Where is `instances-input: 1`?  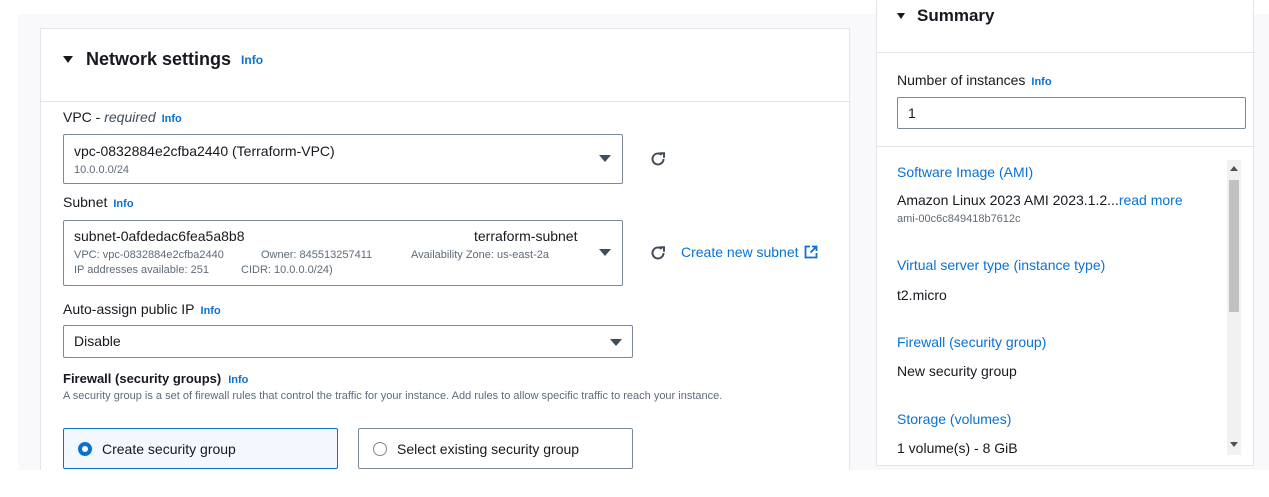 instances-input: 1 is located at coordinates (1071, 113).